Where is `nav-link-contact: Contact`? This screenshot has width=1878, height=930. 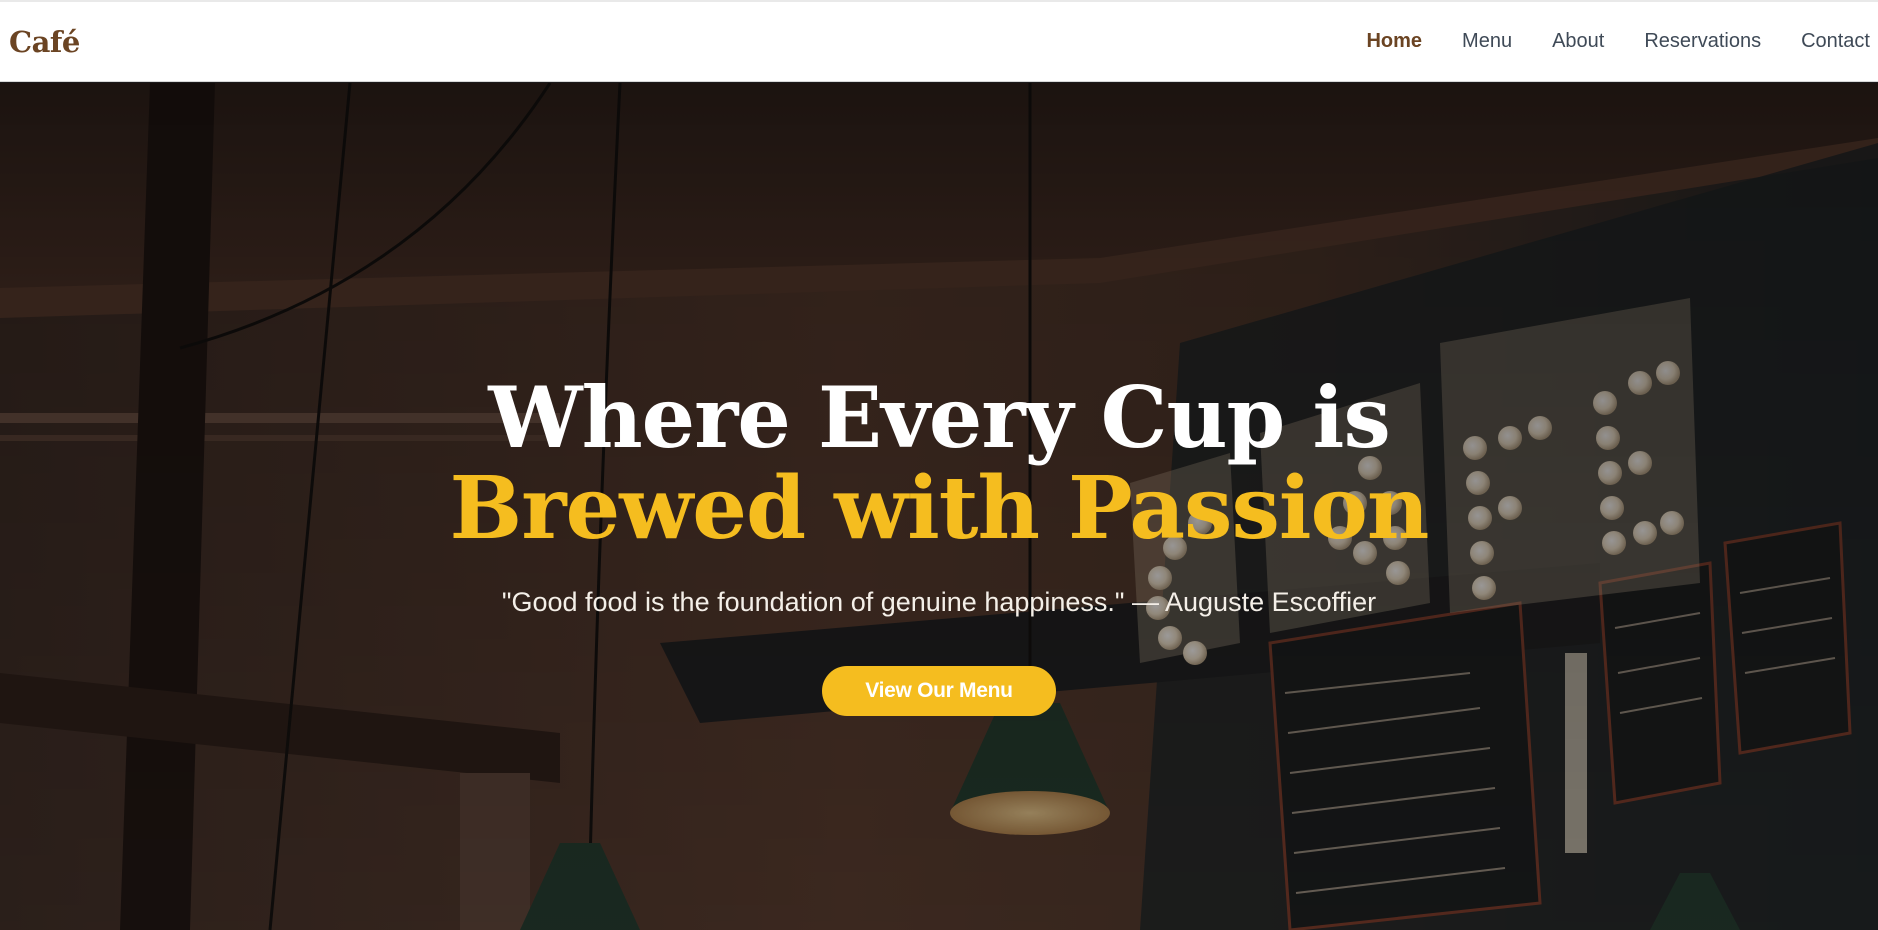 nav-link-contact: Contact is located at coordinates (1835, 41).